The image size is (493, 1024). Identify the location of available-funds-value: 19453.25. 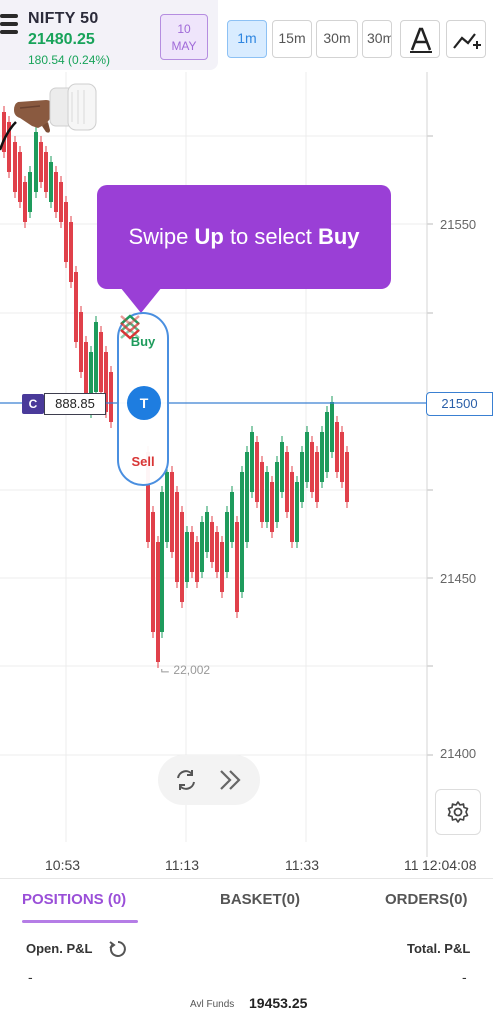
(278, 1003).